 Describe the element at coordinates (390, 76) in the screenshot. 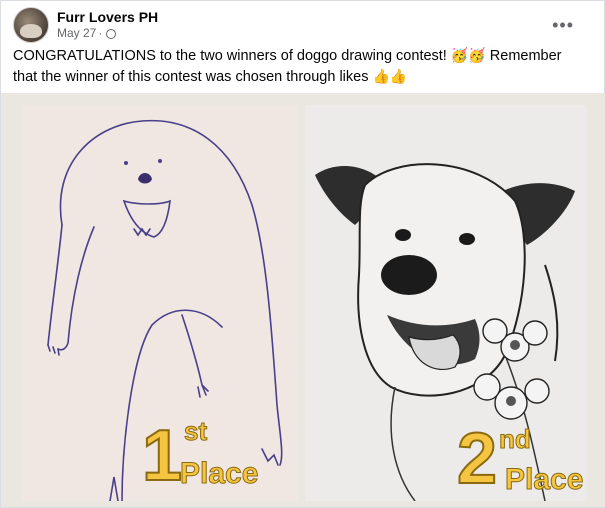

I see `thumbs-up-emoji: 👍👍` at that location.